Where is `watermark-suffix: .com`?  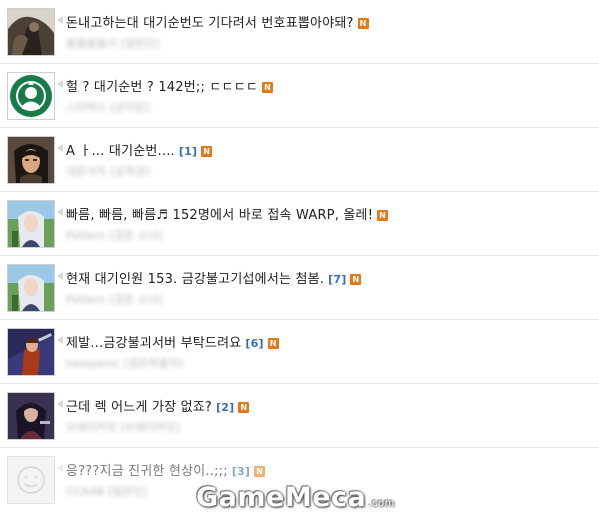 watermark-suffix: .com is located at coordinates (381, 503).